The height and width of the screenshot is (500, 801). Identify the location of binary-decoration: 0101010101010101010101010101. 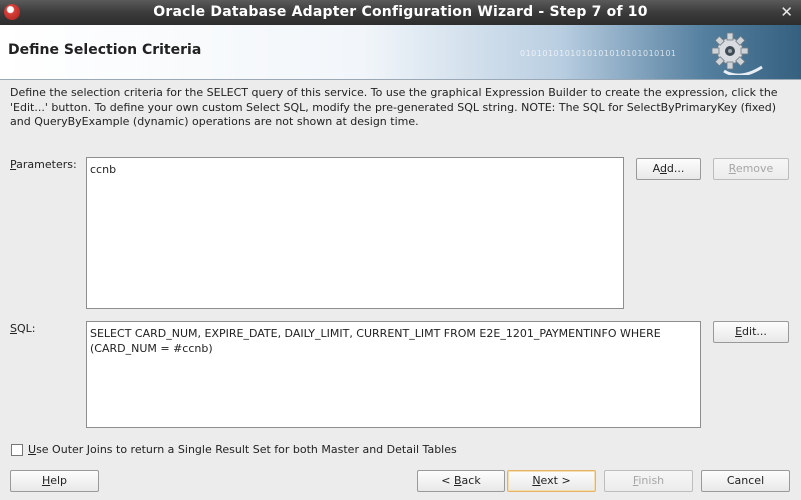
(598, 53).